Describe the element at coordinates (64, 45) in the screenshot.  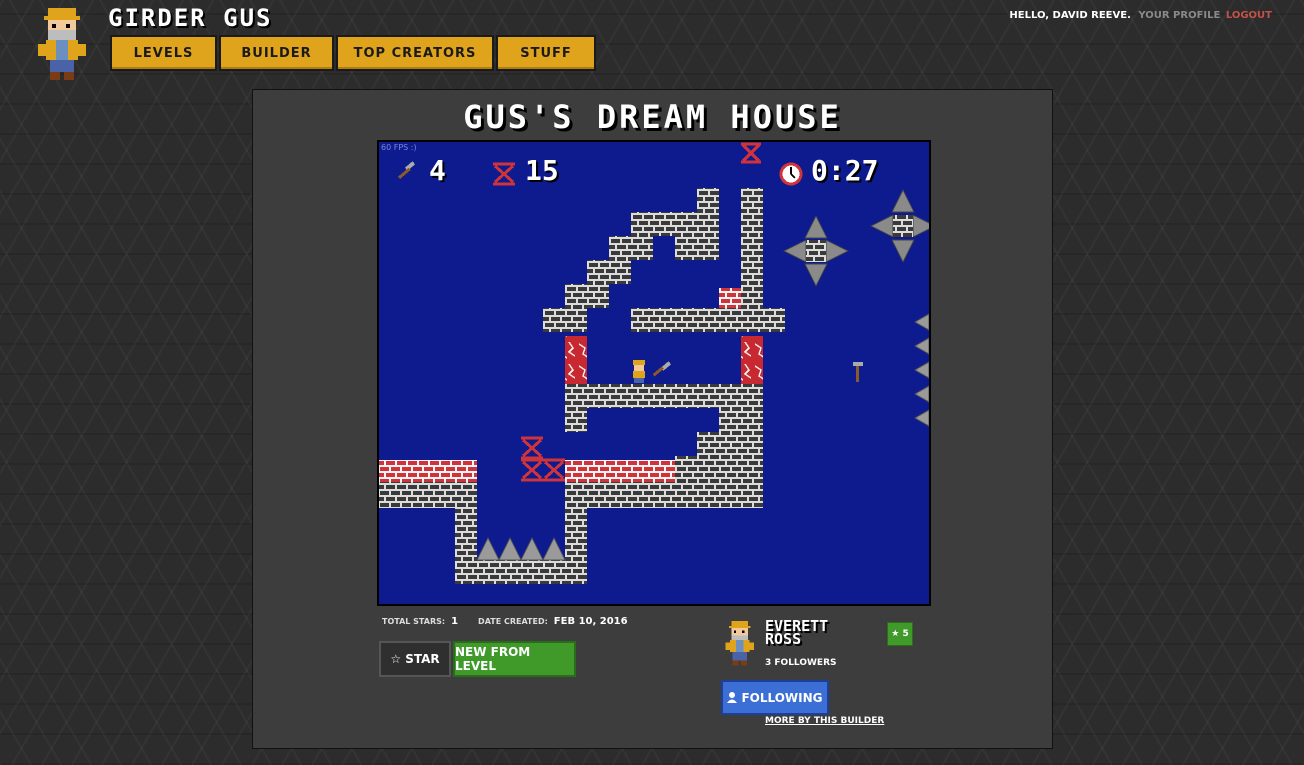
I see `gus-logo-character` at that location.